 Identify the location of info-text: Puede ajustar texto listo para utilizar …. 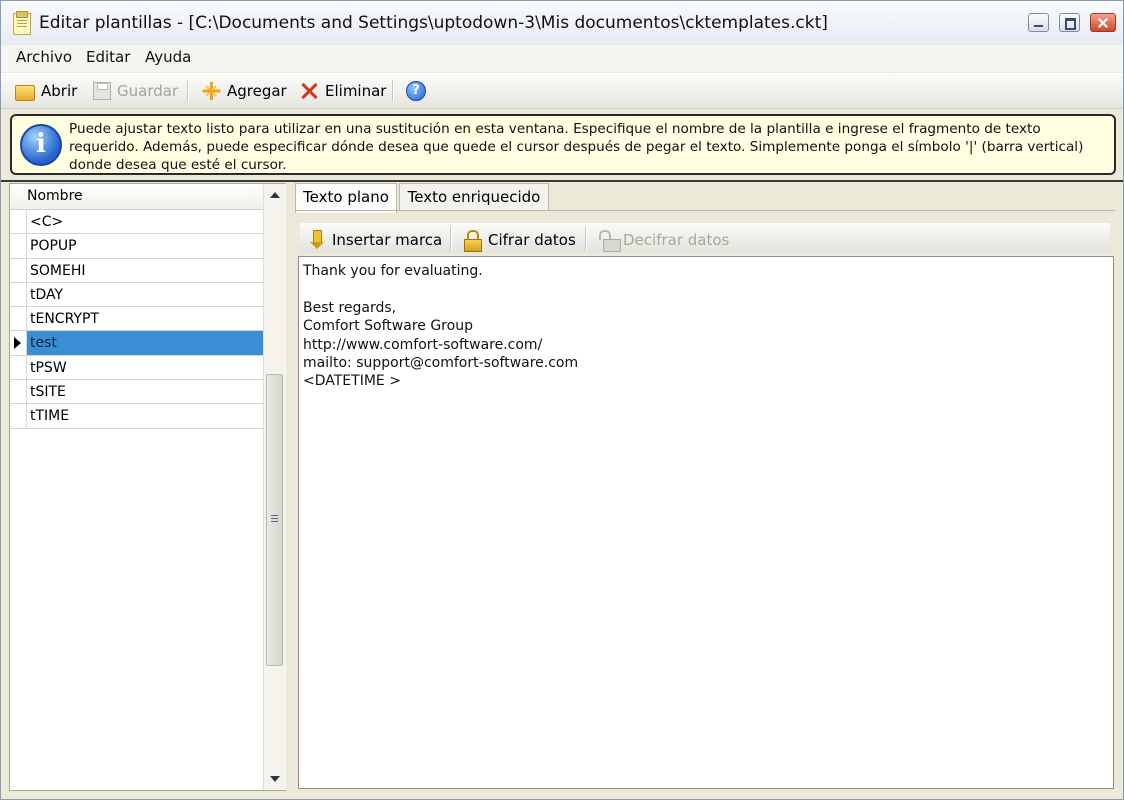
(576, 147).